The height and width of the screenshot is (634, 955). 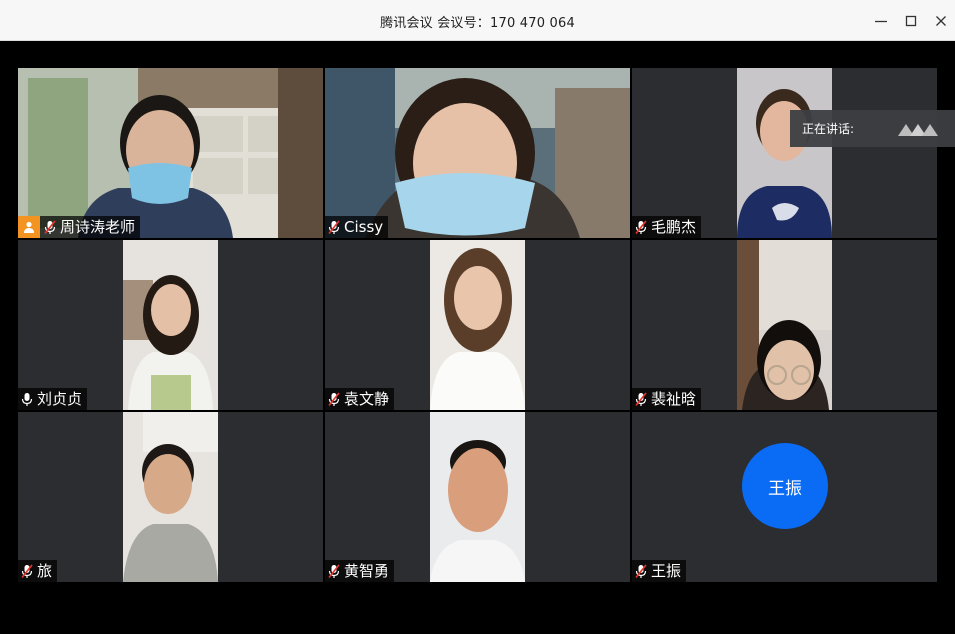 I want to click on participant-tile: 旅, so click(x=170, y=497).